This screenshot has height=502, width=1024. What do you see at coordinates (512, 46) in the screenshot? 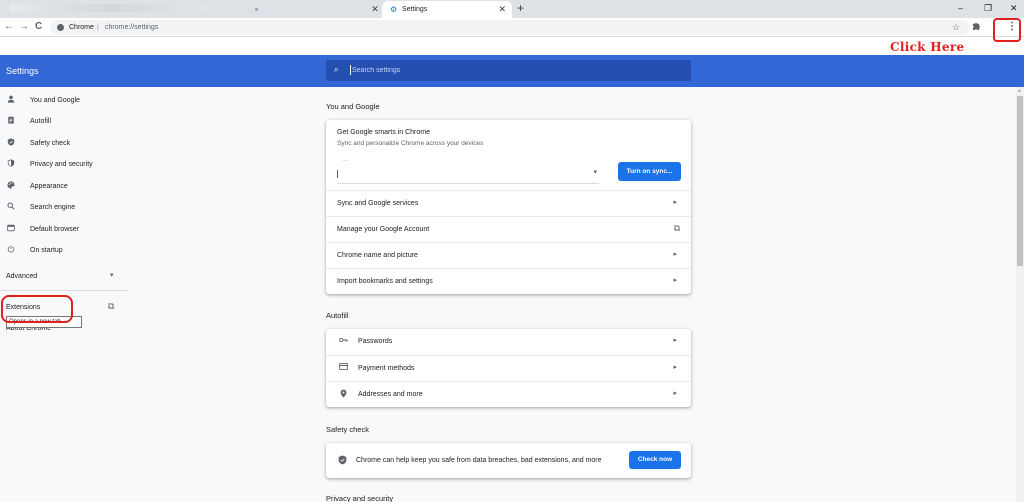
I see `toolbar-gap` at bounding box center [512, 46].